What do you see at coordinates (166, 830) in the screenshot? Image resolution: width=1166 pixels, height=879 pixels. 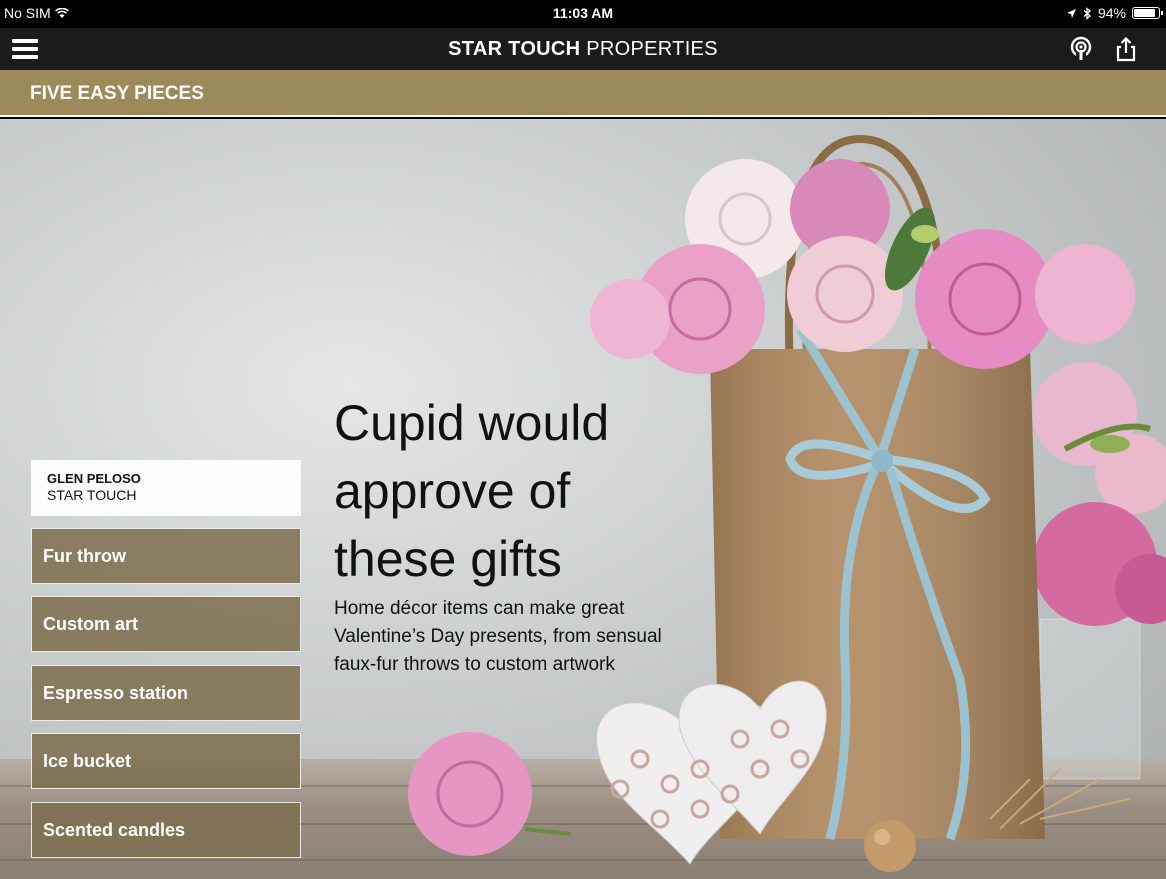 I see `piece-item-scented-candles: Scented candles` at bounding box center [166, 830].